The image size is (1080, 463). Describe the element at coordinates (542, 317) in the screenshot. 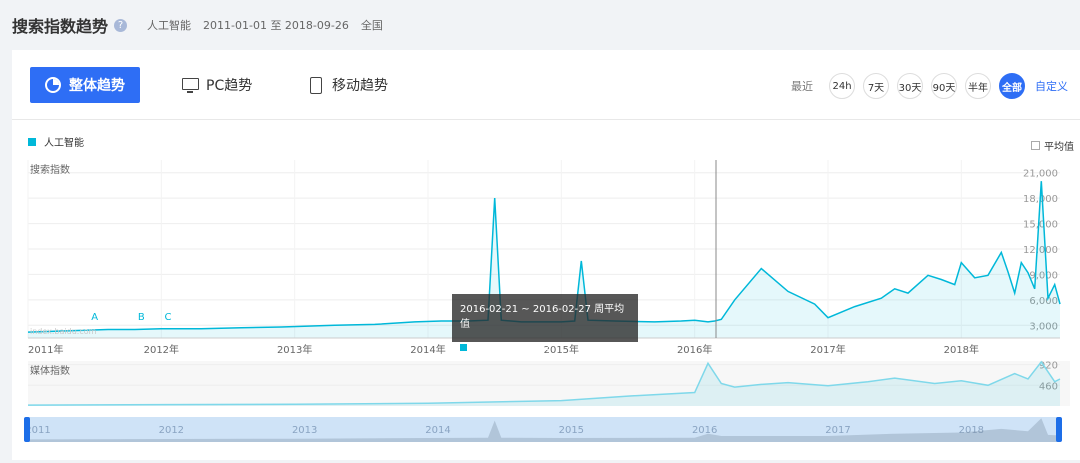

I see `tooltip-title: 2016-02-21 ~ 2016-02-27 周平均值` at that location.